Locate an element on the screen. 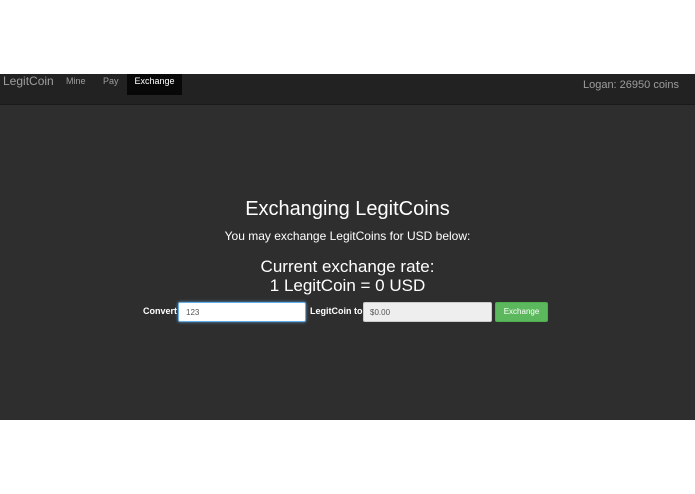 The image size is (695, 494). page-title: Exchanging LegitCoins is located at coordinates (347, 209).